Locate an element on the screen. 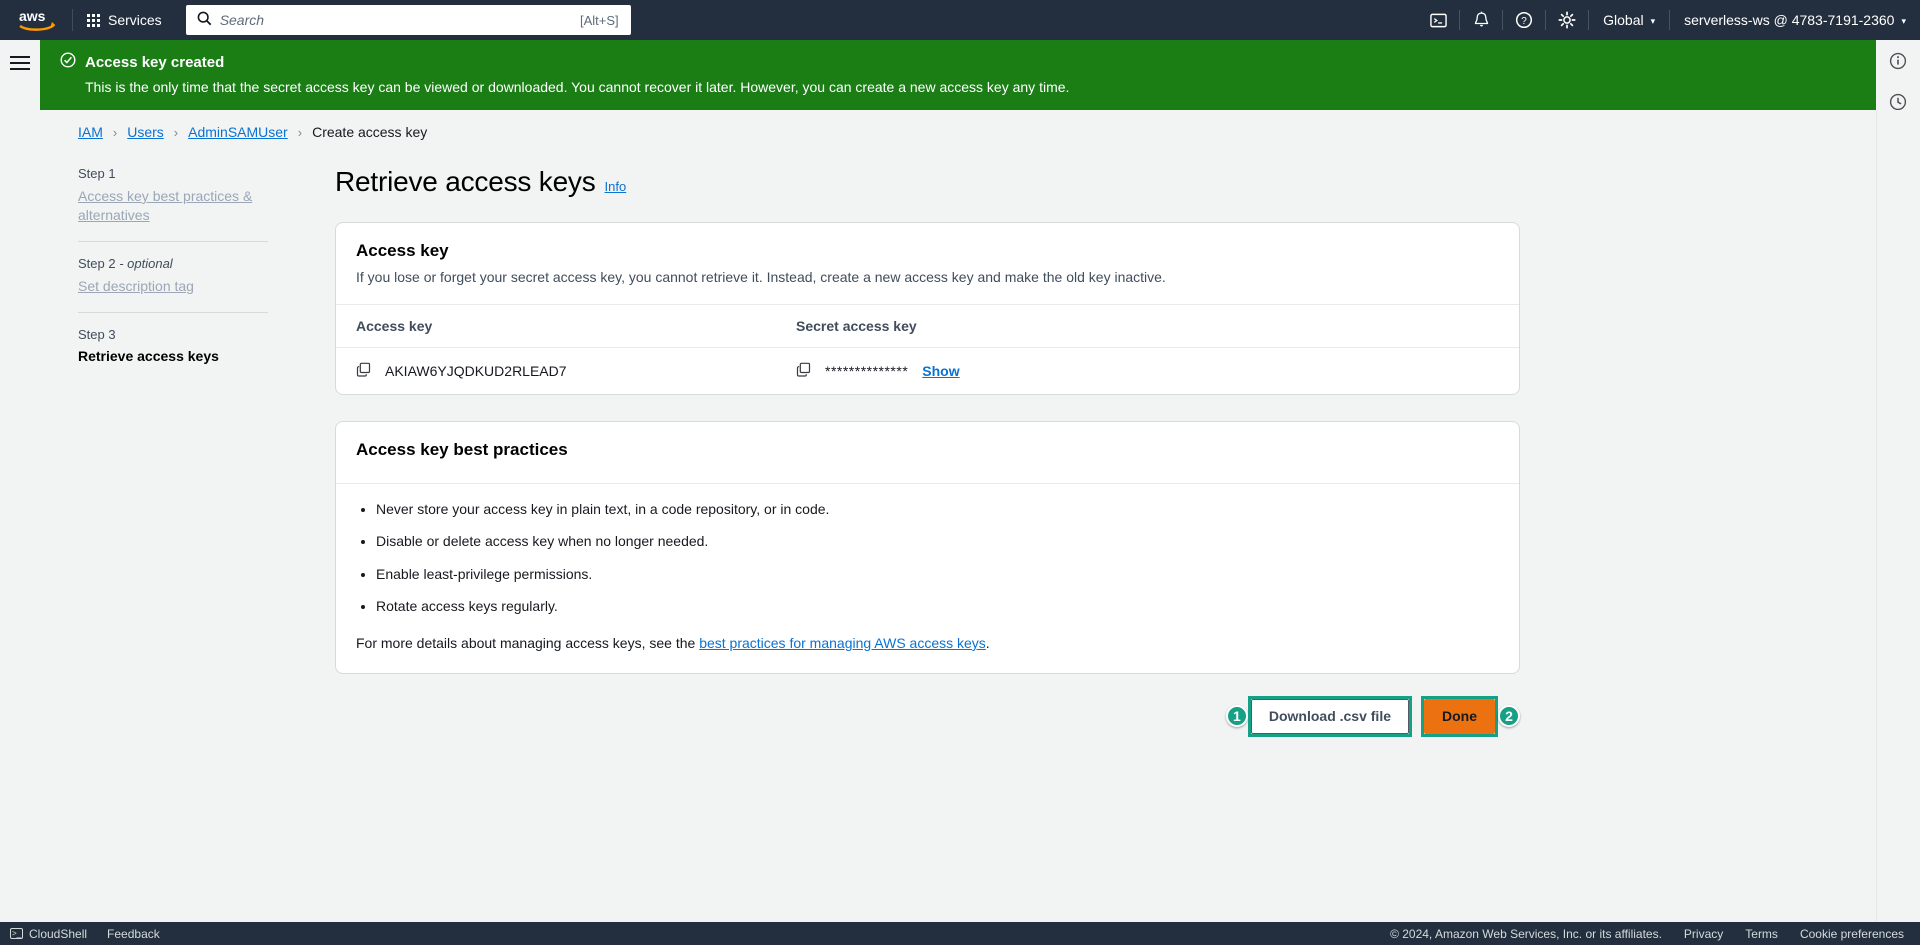  cell-access-key: AKIAW6YJQDKUD2RLEAD7 is located at coordinates (556, 370).